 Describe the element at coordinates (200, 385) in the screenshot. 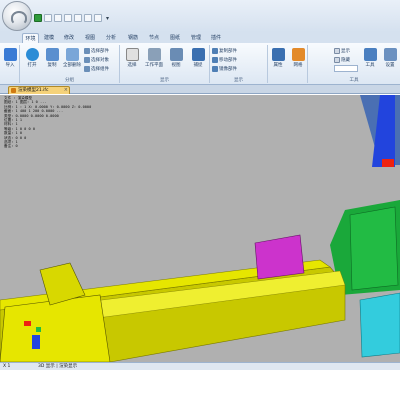

I see `empty-area` at that location.